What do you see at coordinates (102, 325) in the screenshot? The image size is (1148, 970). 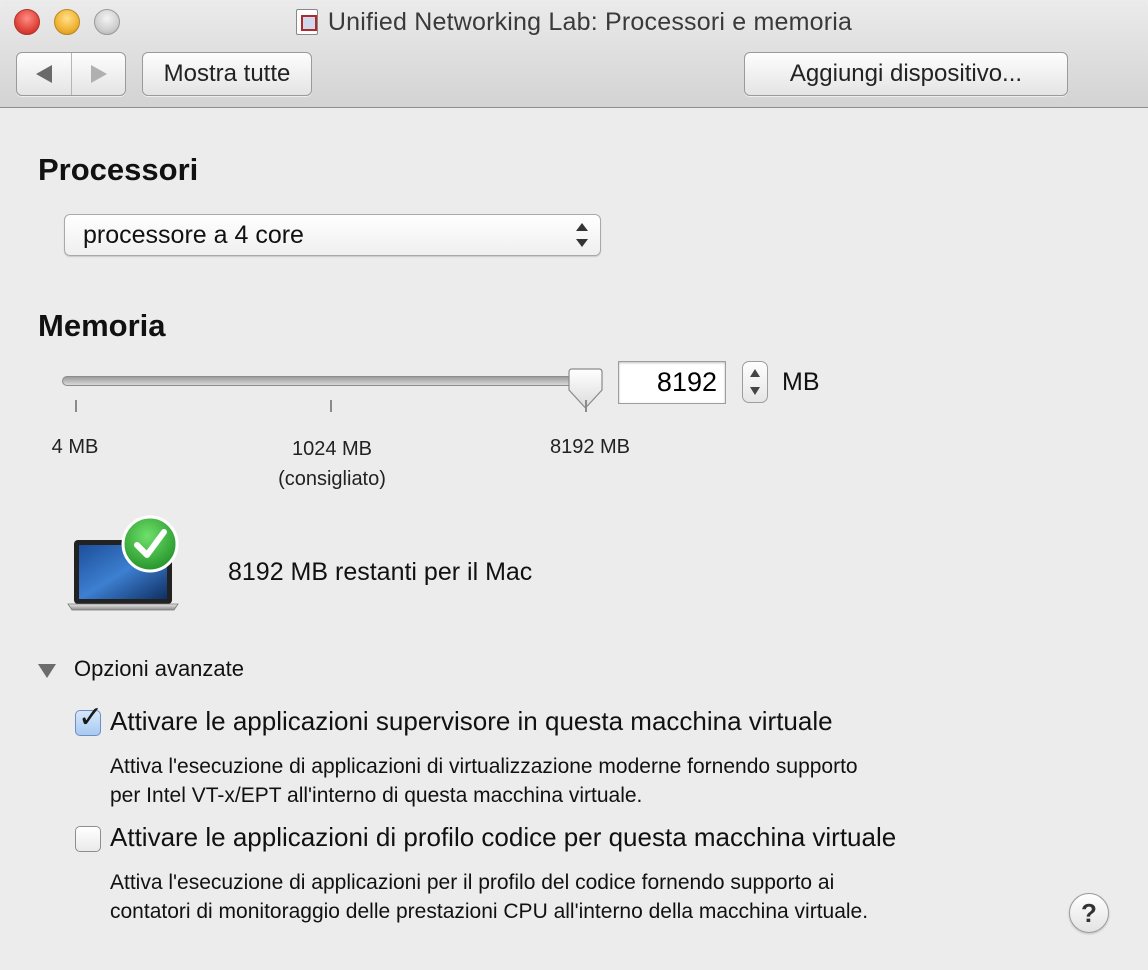 I see `memory-heading: Memoria` at bounding box center [102, 325].